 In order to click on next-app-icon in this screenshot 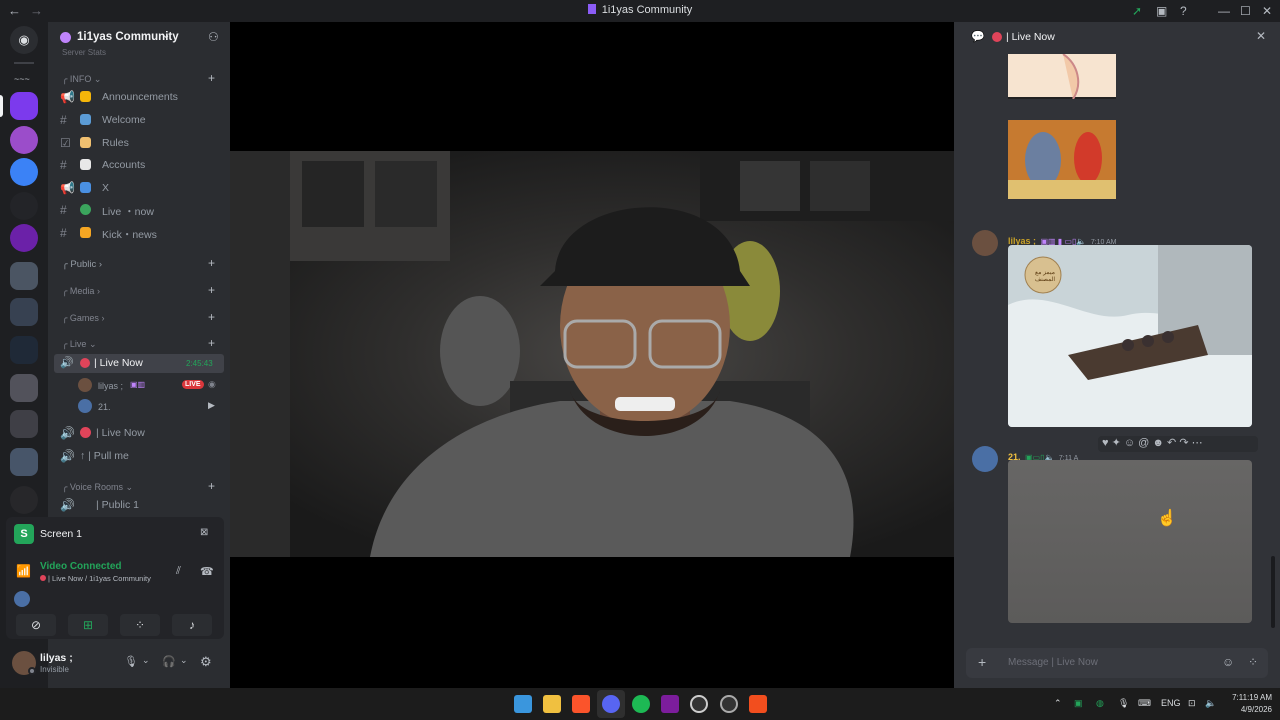, I will do `click(670, 704)`.